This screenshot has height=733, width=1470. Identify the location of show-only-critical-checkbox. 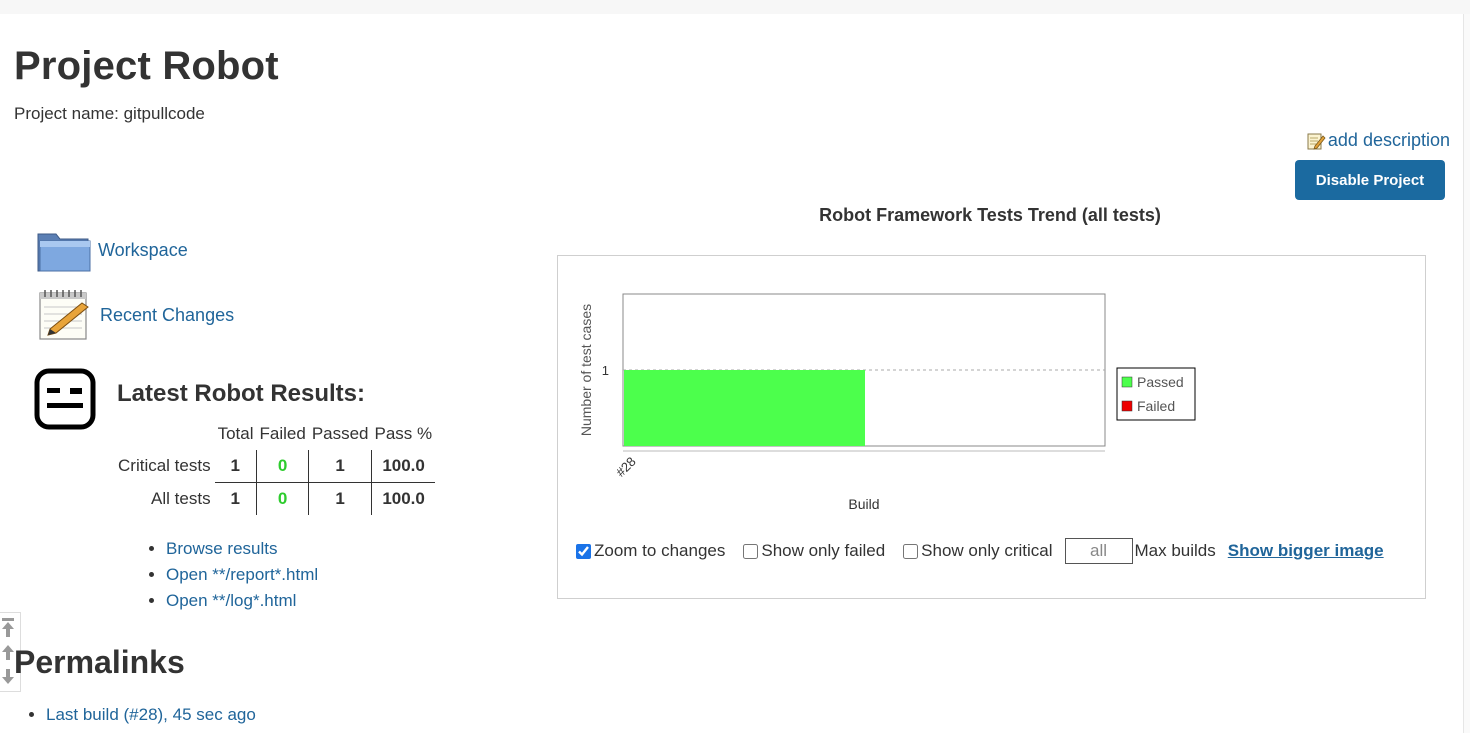
(911, 551).